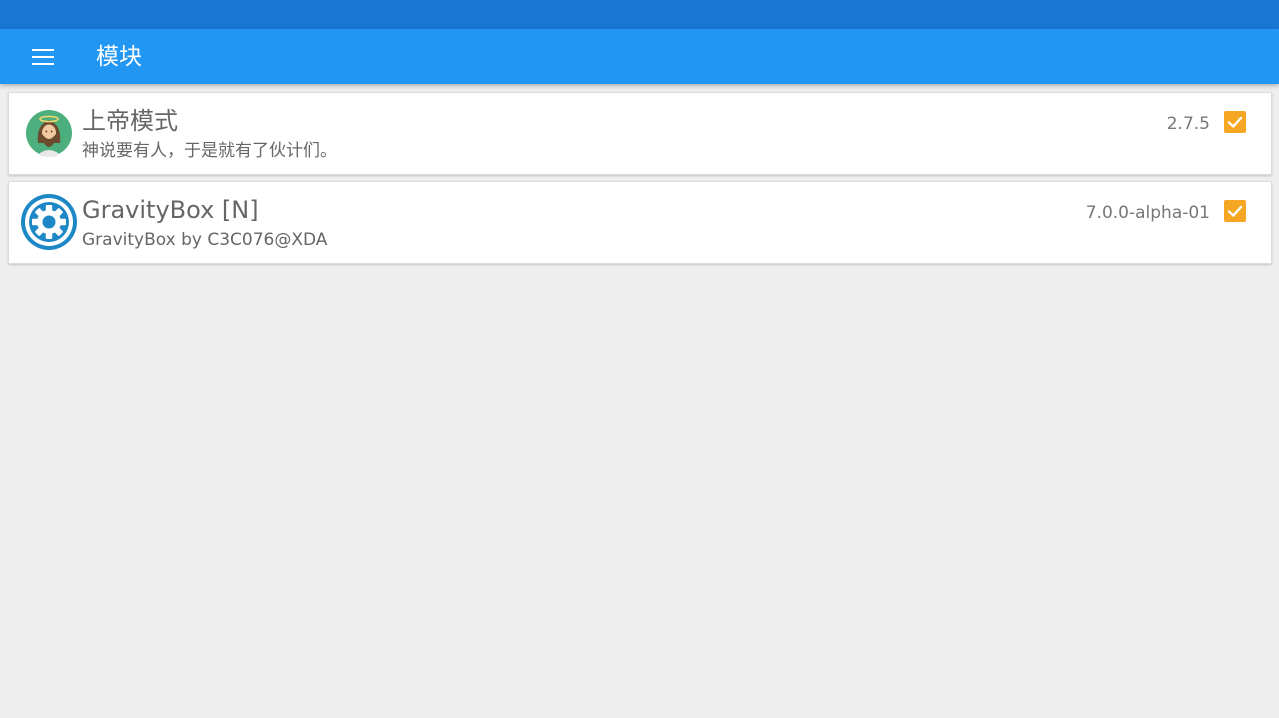 The height and width of the screenshot is (718, 1279). Describe the element at coordinates (209, 151) in the screenshot. I see `module-description: 神说要有人，于是就有了伙计们。` at that location.